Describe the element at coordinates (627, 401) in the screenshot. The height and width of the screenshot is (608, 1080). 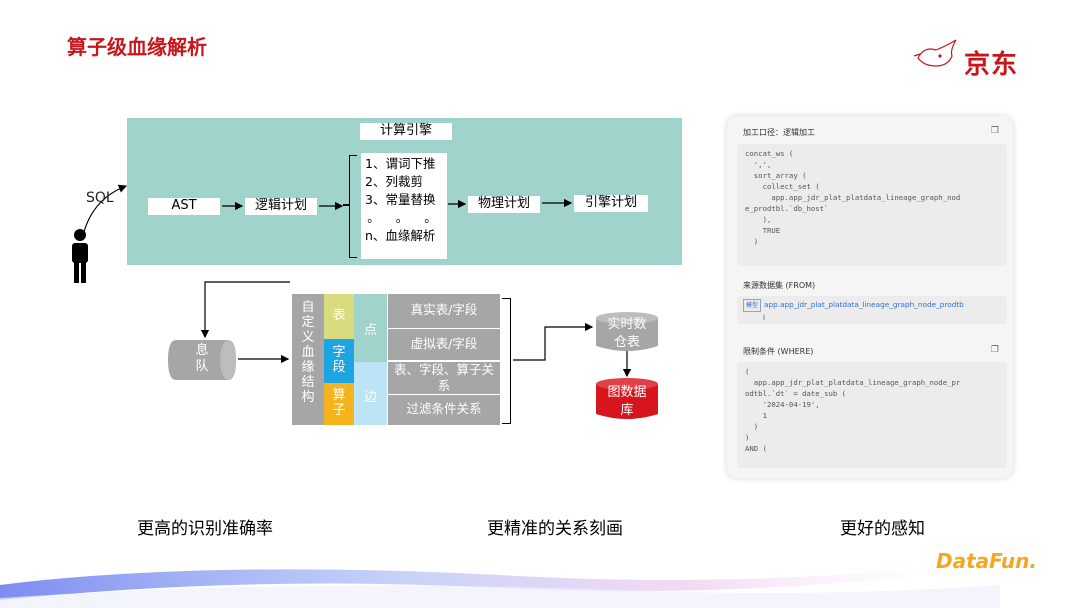
I see `graph-database: 图数据 库` at that location.